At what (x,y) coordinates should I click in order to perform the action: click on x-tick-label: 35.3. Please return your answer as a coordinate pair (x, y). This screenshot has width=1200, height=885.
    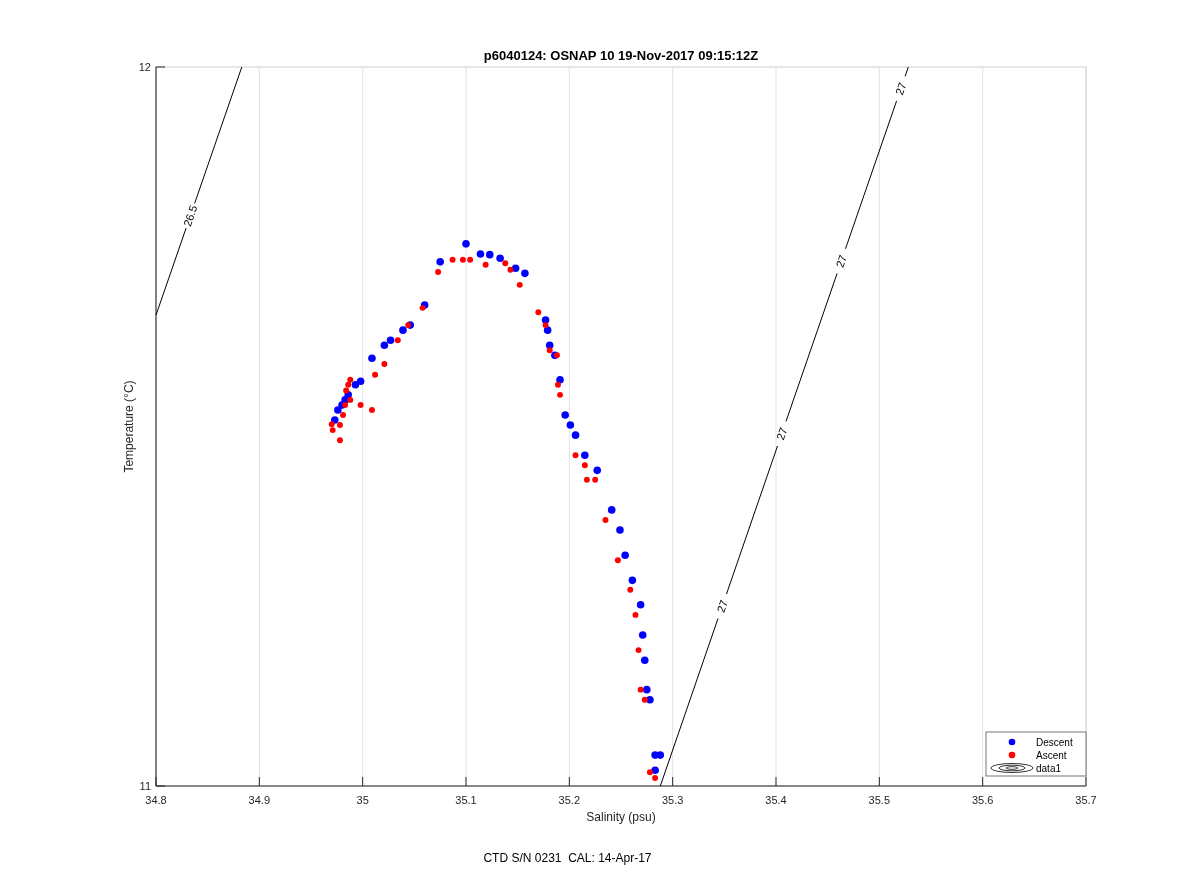
    Looking at the image, I should click on (672, 800).